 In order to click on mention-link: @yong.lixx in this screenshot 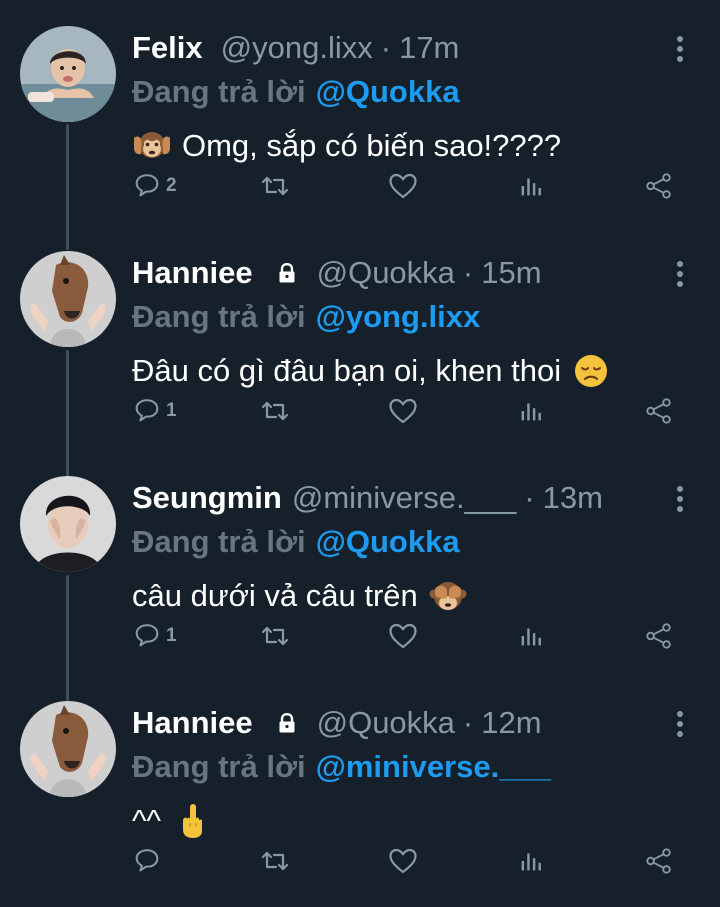, I will do `click(398, 316)`.